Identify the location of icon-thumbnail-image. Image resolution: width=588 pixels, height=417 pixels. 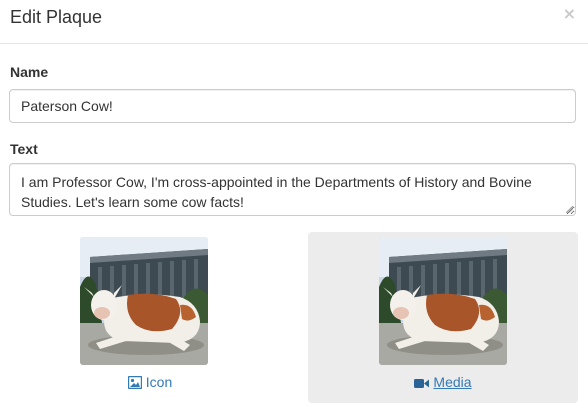
(144, 301).